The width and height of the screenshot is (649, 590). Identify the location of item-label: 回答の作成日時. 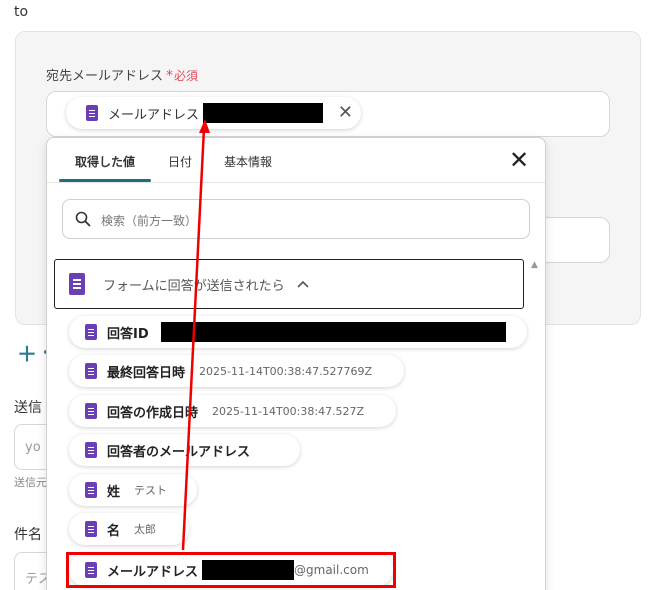
(153, 413).